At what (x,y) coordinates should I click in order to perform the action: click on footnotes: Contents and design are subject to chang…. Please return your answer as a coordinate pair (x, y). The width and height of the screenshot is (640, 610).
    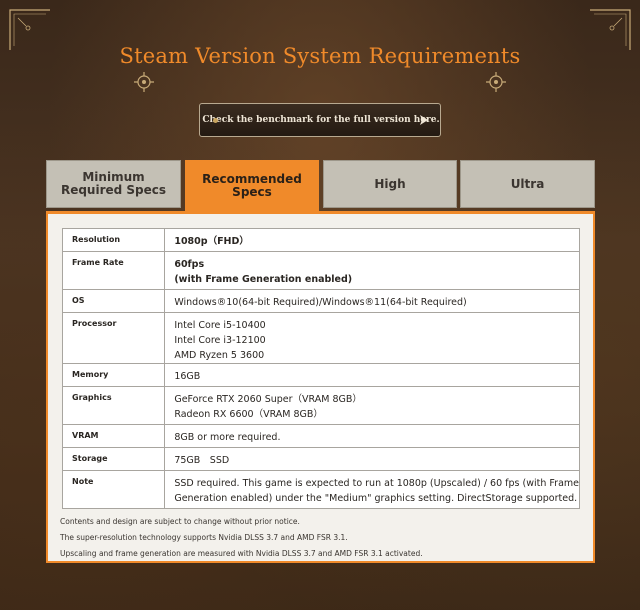
    Looking at the image, I should click on (241, 538).